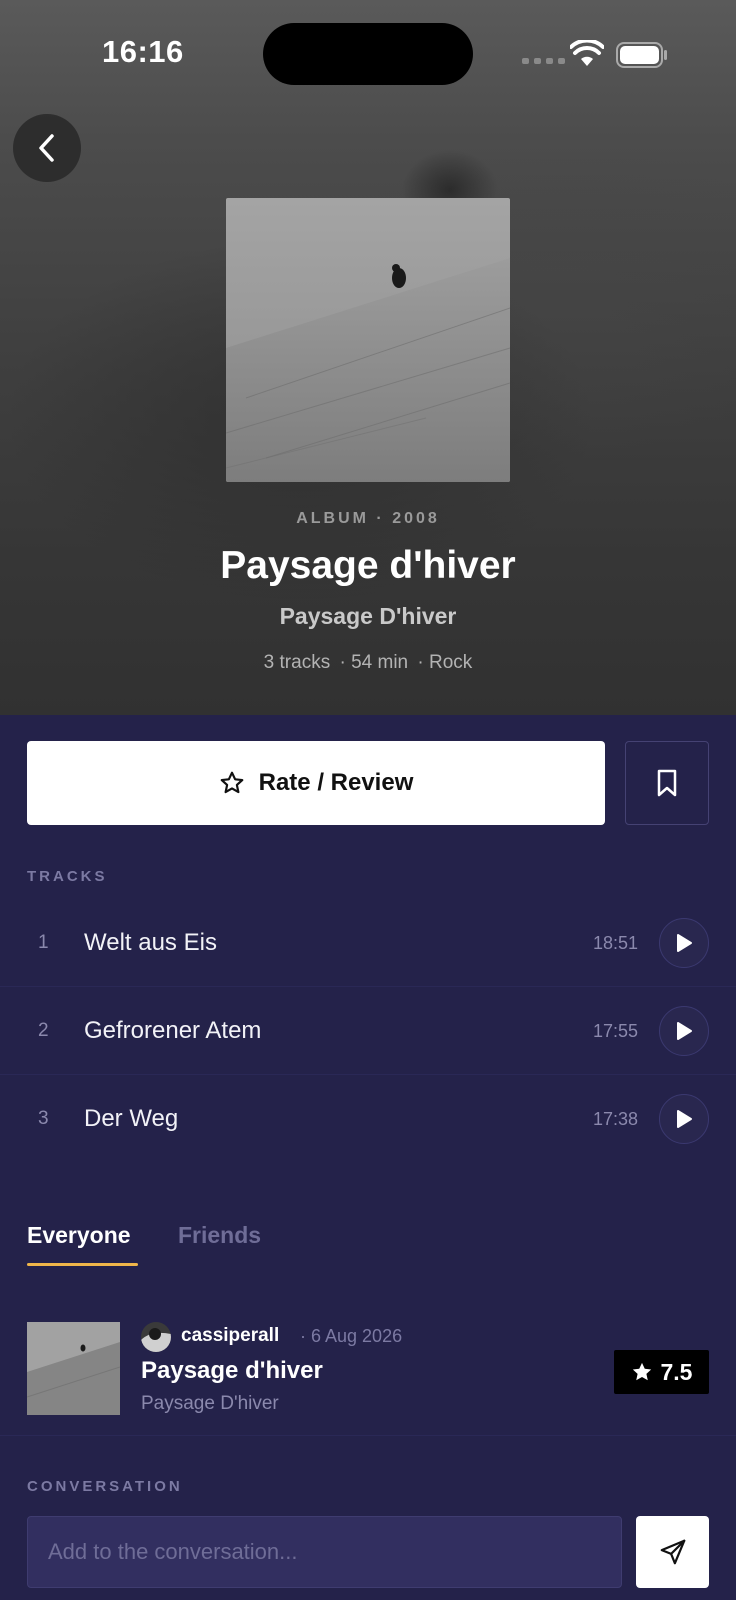  What do you see at coordinates (368, 1119) in the screenshot?
I see `track-row: 3 Der Weg 17:38` at bounding box center [368, 1119].